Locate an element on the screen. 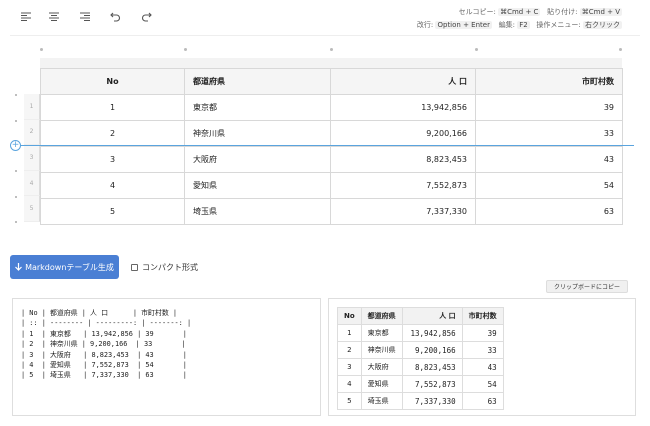 Image resolution: width=650 pixels, height=426 pixels. header-cell-no: No is located at coordinates (112, 81).